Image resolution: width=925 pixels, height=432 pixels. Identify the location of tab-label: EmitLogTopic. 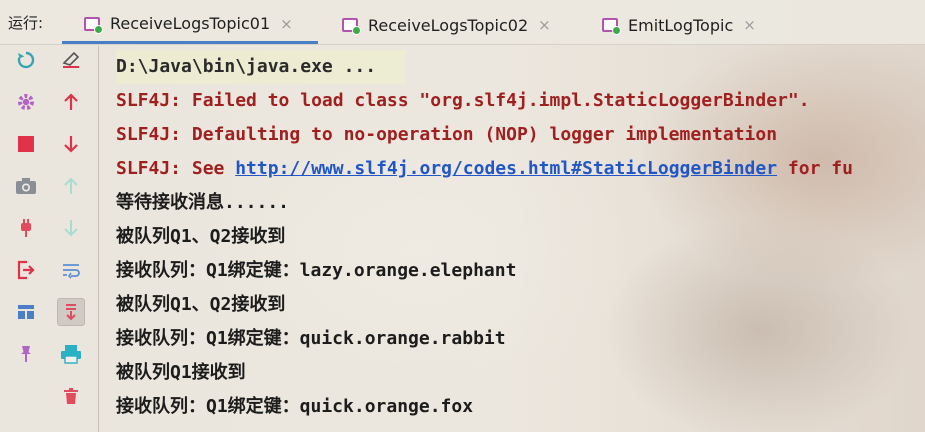
(681, 25).